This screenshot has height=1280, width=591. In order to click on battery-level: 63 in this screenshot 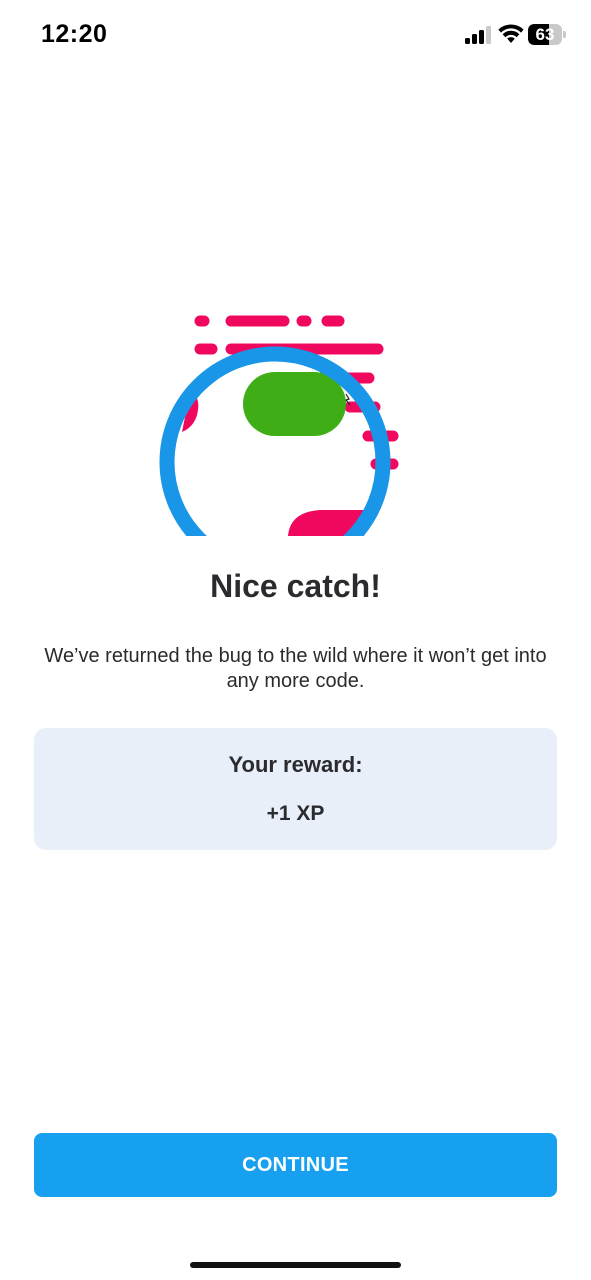, I will do `click(545, 34)`.